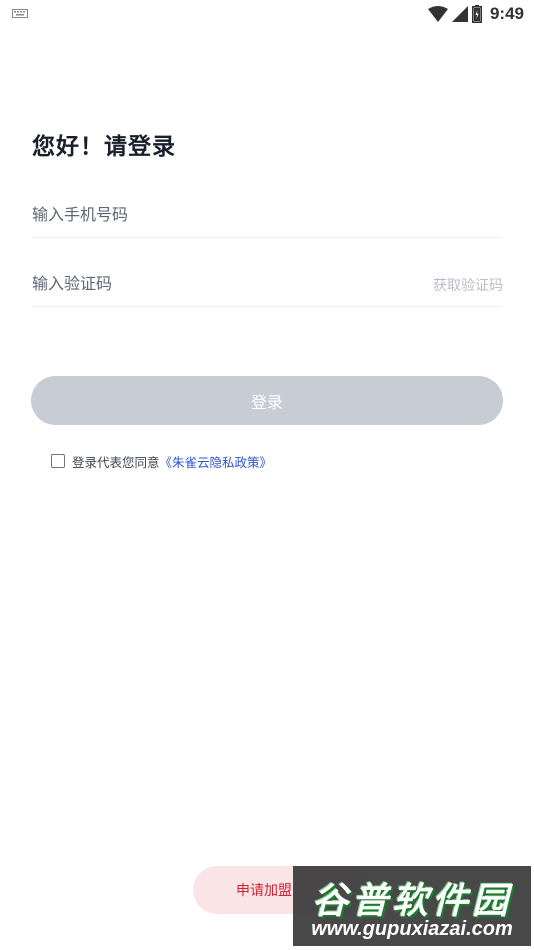  I want to click on get-code-button: 获取验证码, so click(468, 285).